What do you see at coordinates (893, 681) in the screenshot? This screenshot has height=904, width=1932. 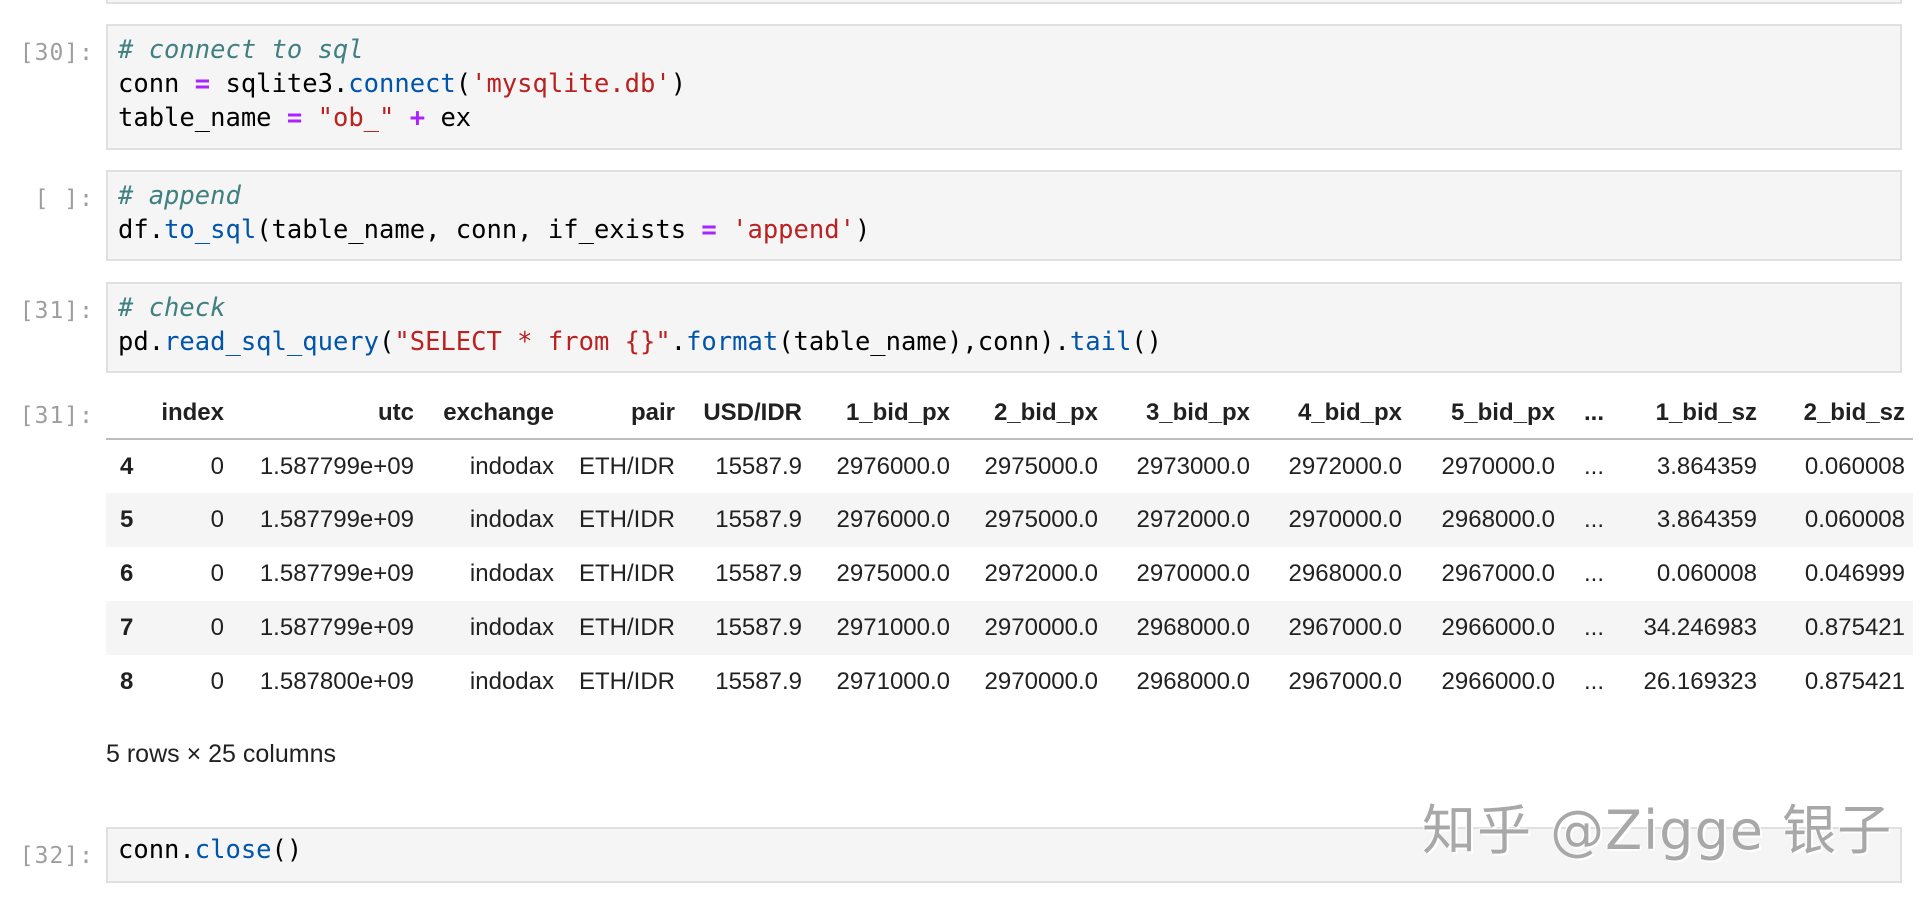 I see `table-cell: 2971000.0` at bounding box center [893, 681].